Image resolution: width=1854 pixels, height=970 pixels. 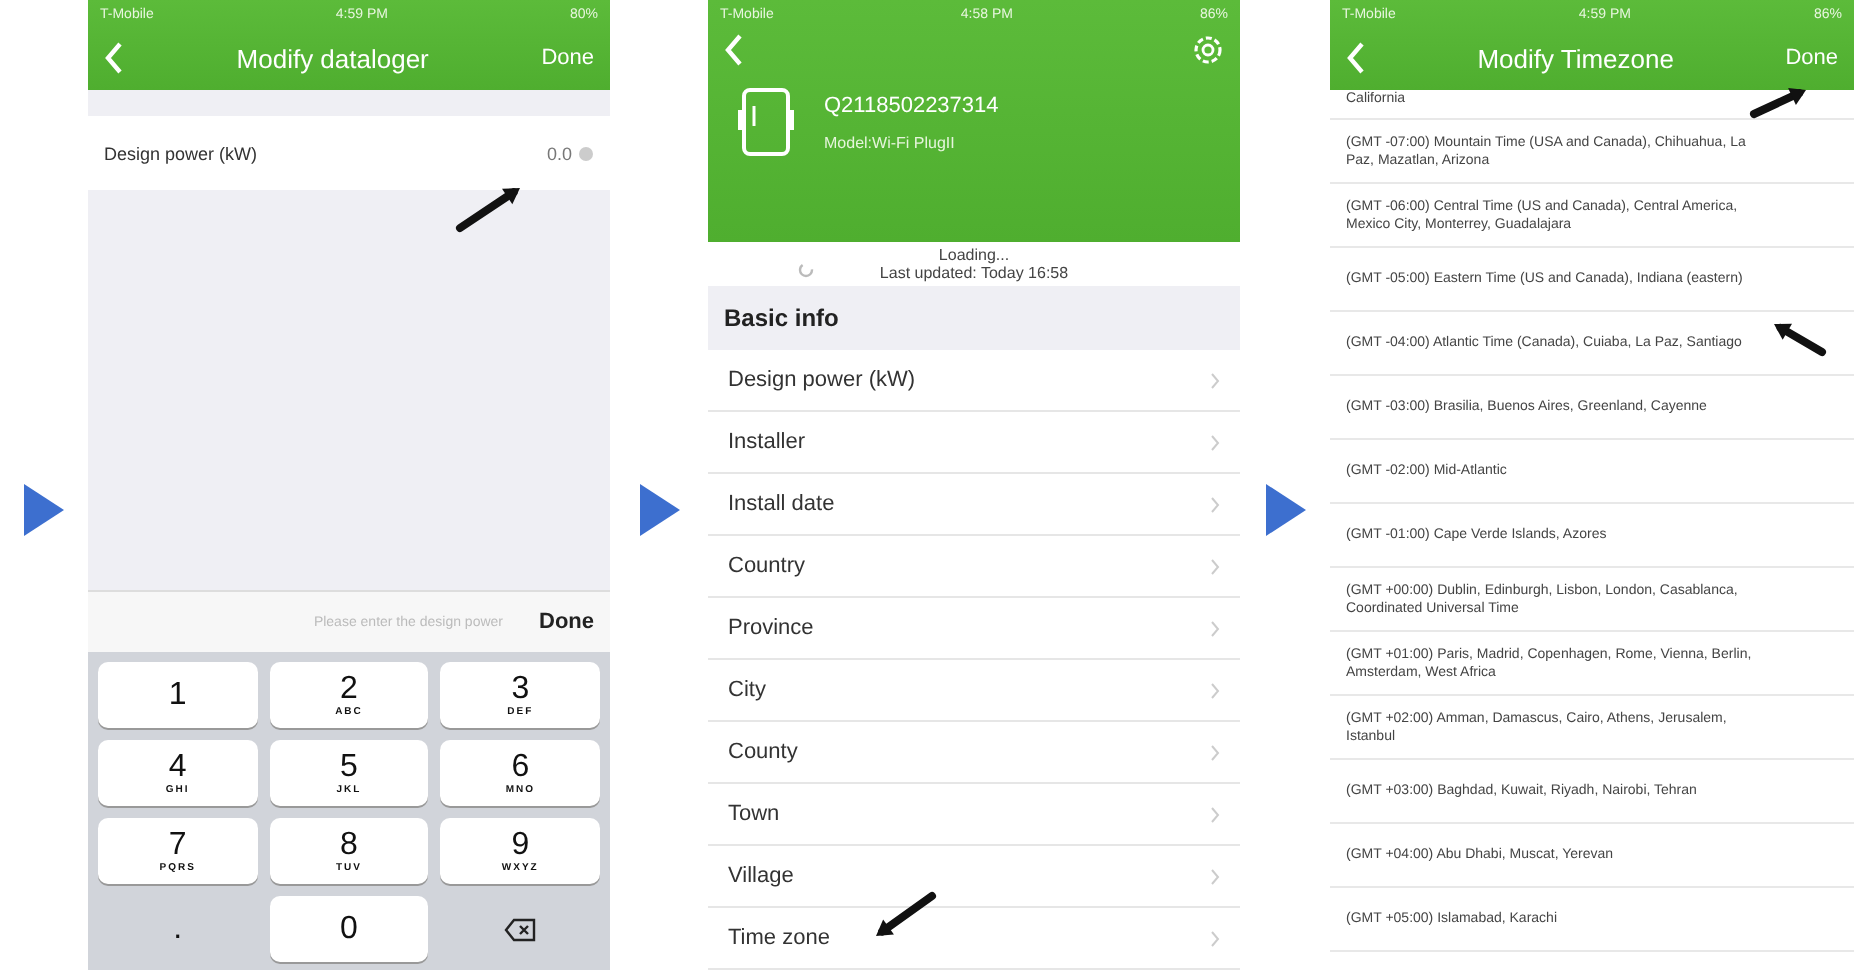 I want to click on list-item: Time zone, so click(x=974, y=939).